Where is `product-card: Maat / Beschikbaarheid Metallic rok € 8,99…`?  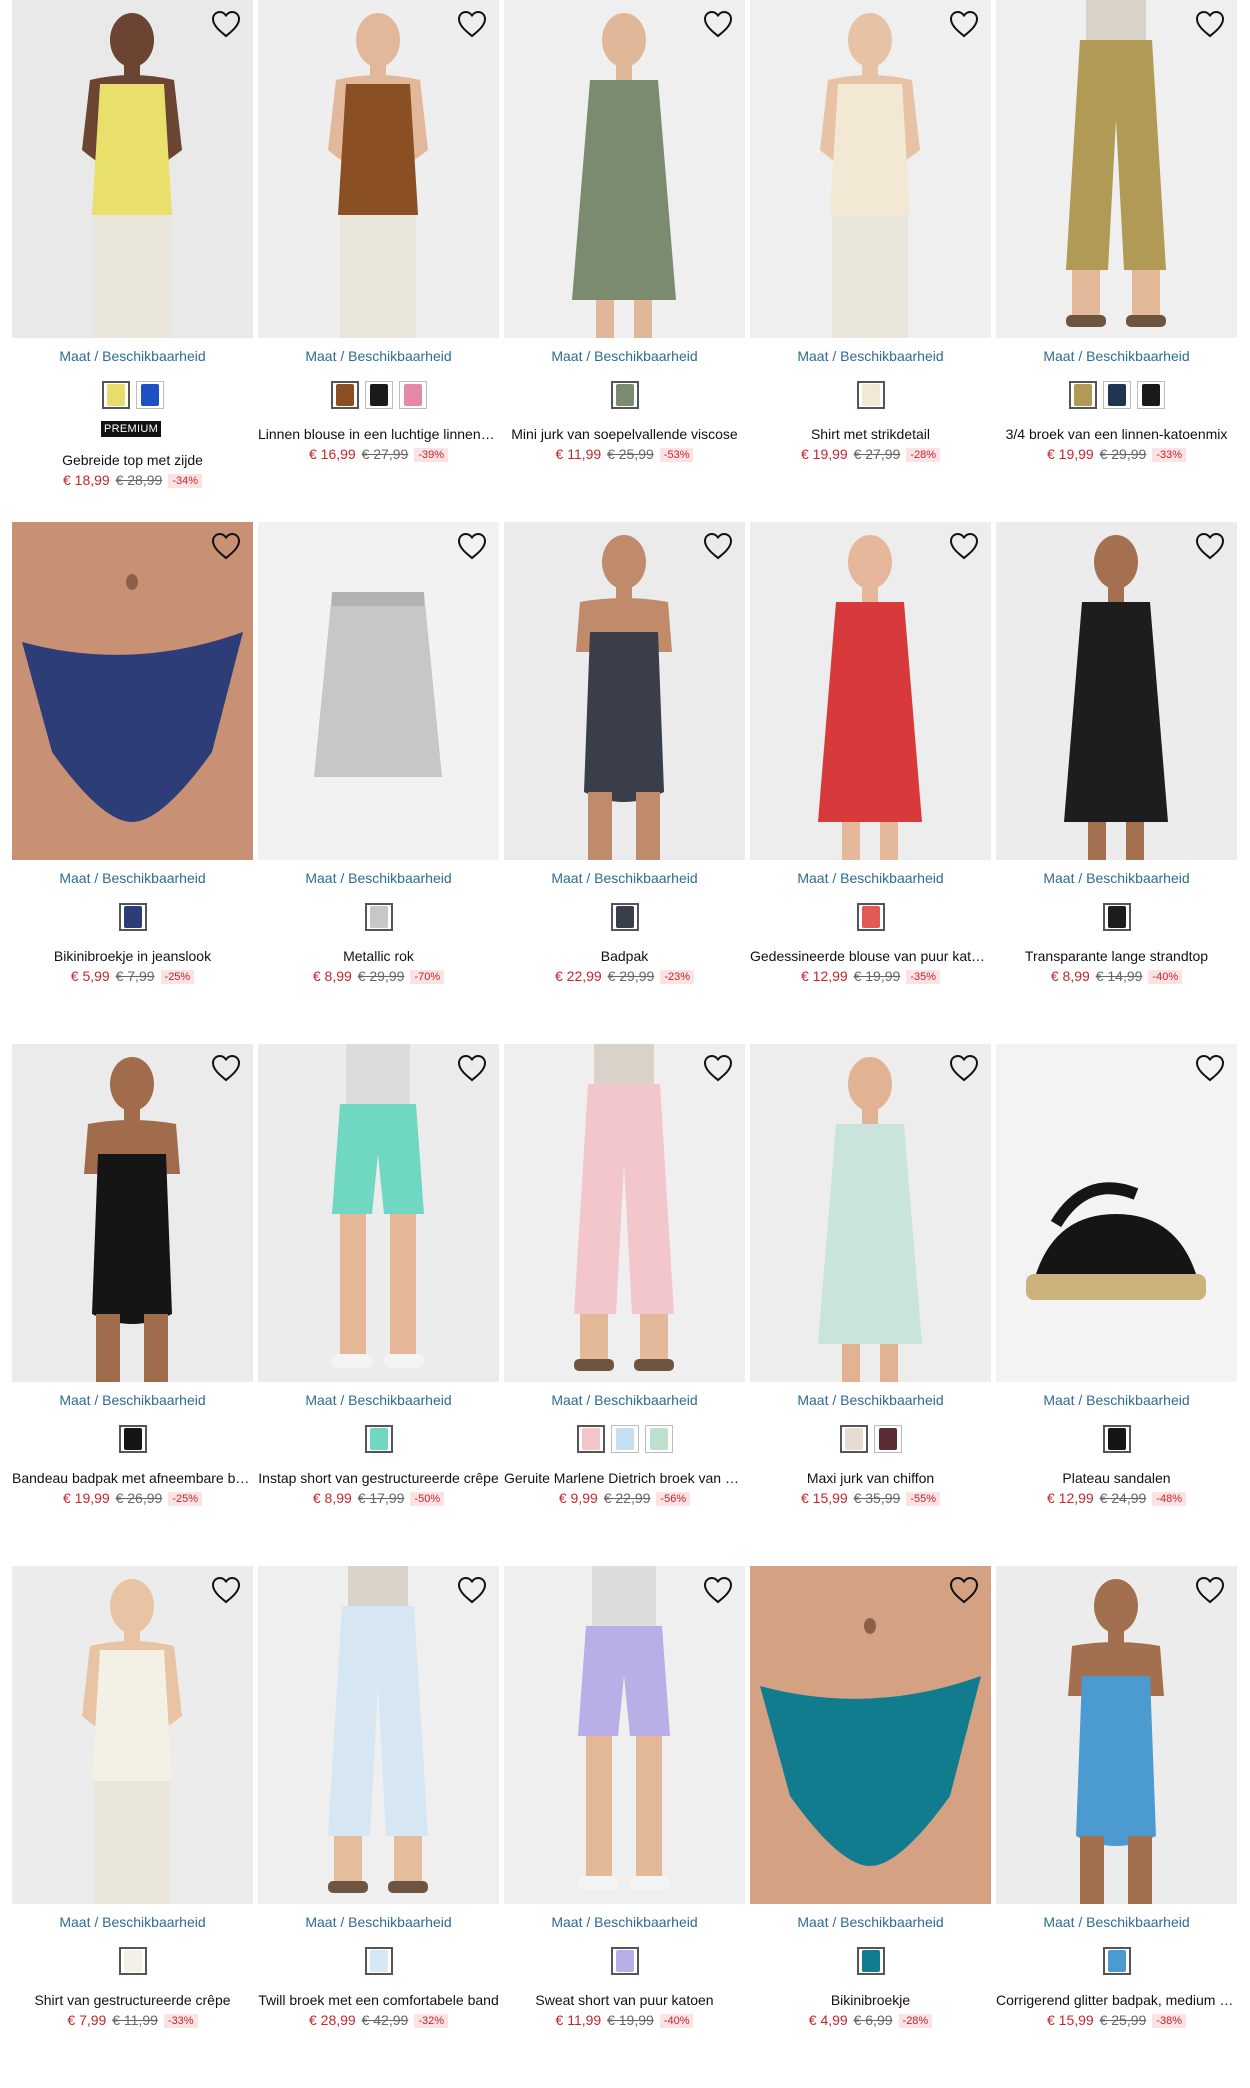
product-card: Maat / Beschikbaarheid Metallic rok € 8,99… is located at coordinates (378, 783).